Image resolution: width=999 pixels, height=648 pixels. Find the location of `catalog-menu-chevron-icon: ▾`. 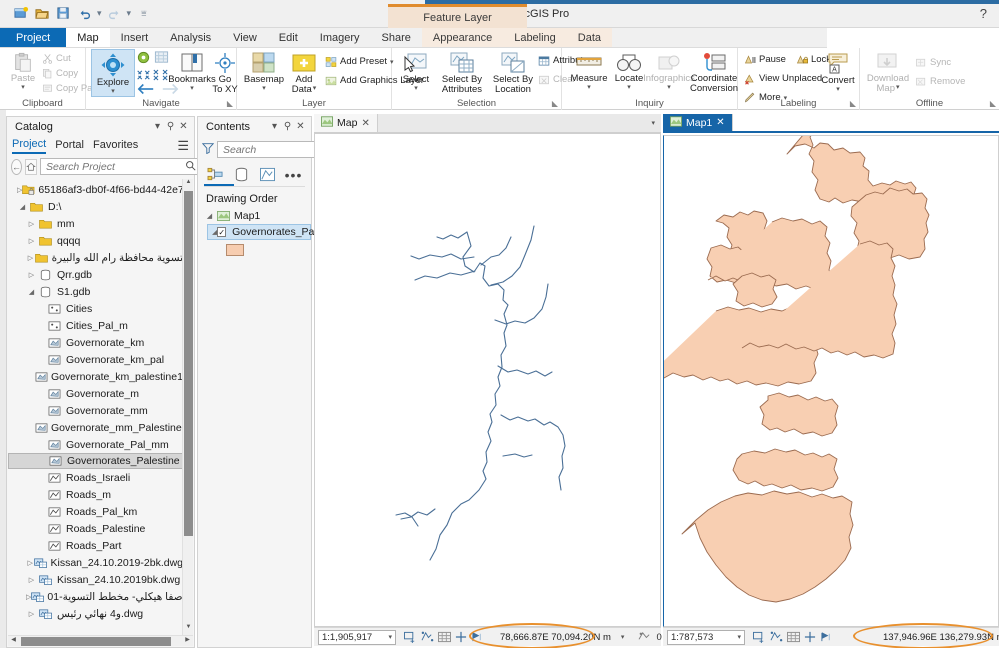

catalog-menu-chevron-icon: ▾ is located at coordinates (157, 126).